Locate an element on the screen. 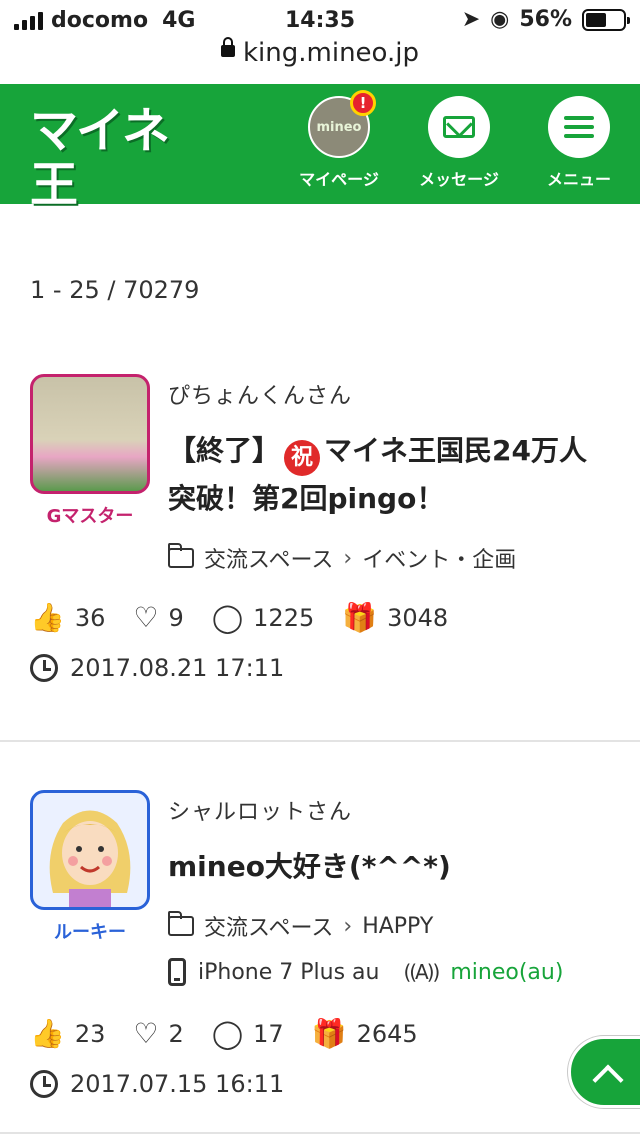 This screenshot has width=640, height=1136. phone-icon is located at coordinates (177, 972).